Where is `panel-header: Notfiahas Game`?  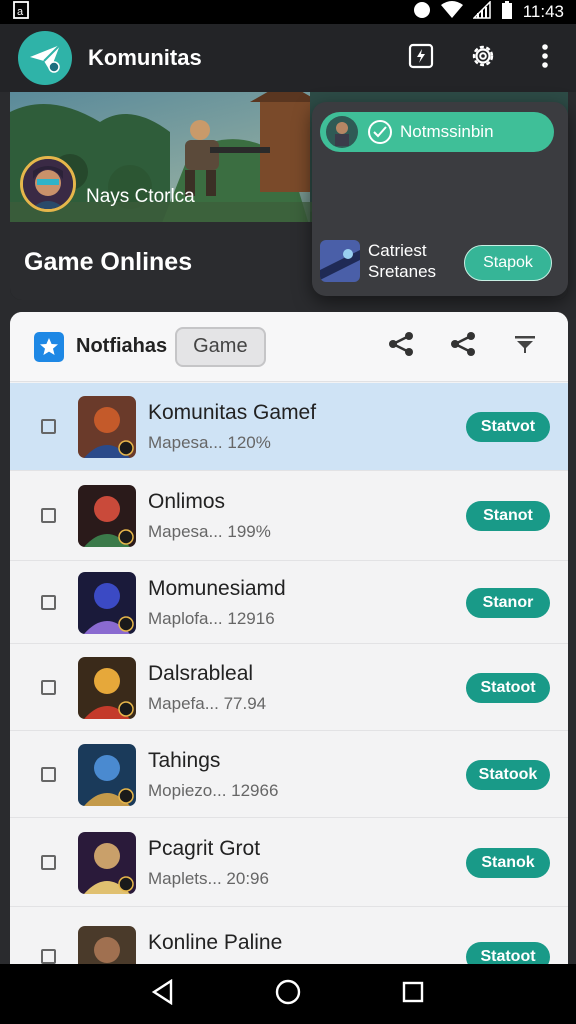
panel-header: Notfiahas Game is located at coordinates (289, 347).